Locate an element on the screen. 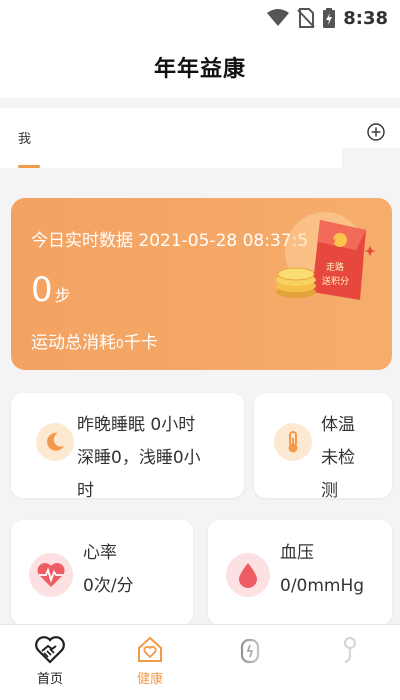  no-sim-icon is located at coordinates (306, 18).